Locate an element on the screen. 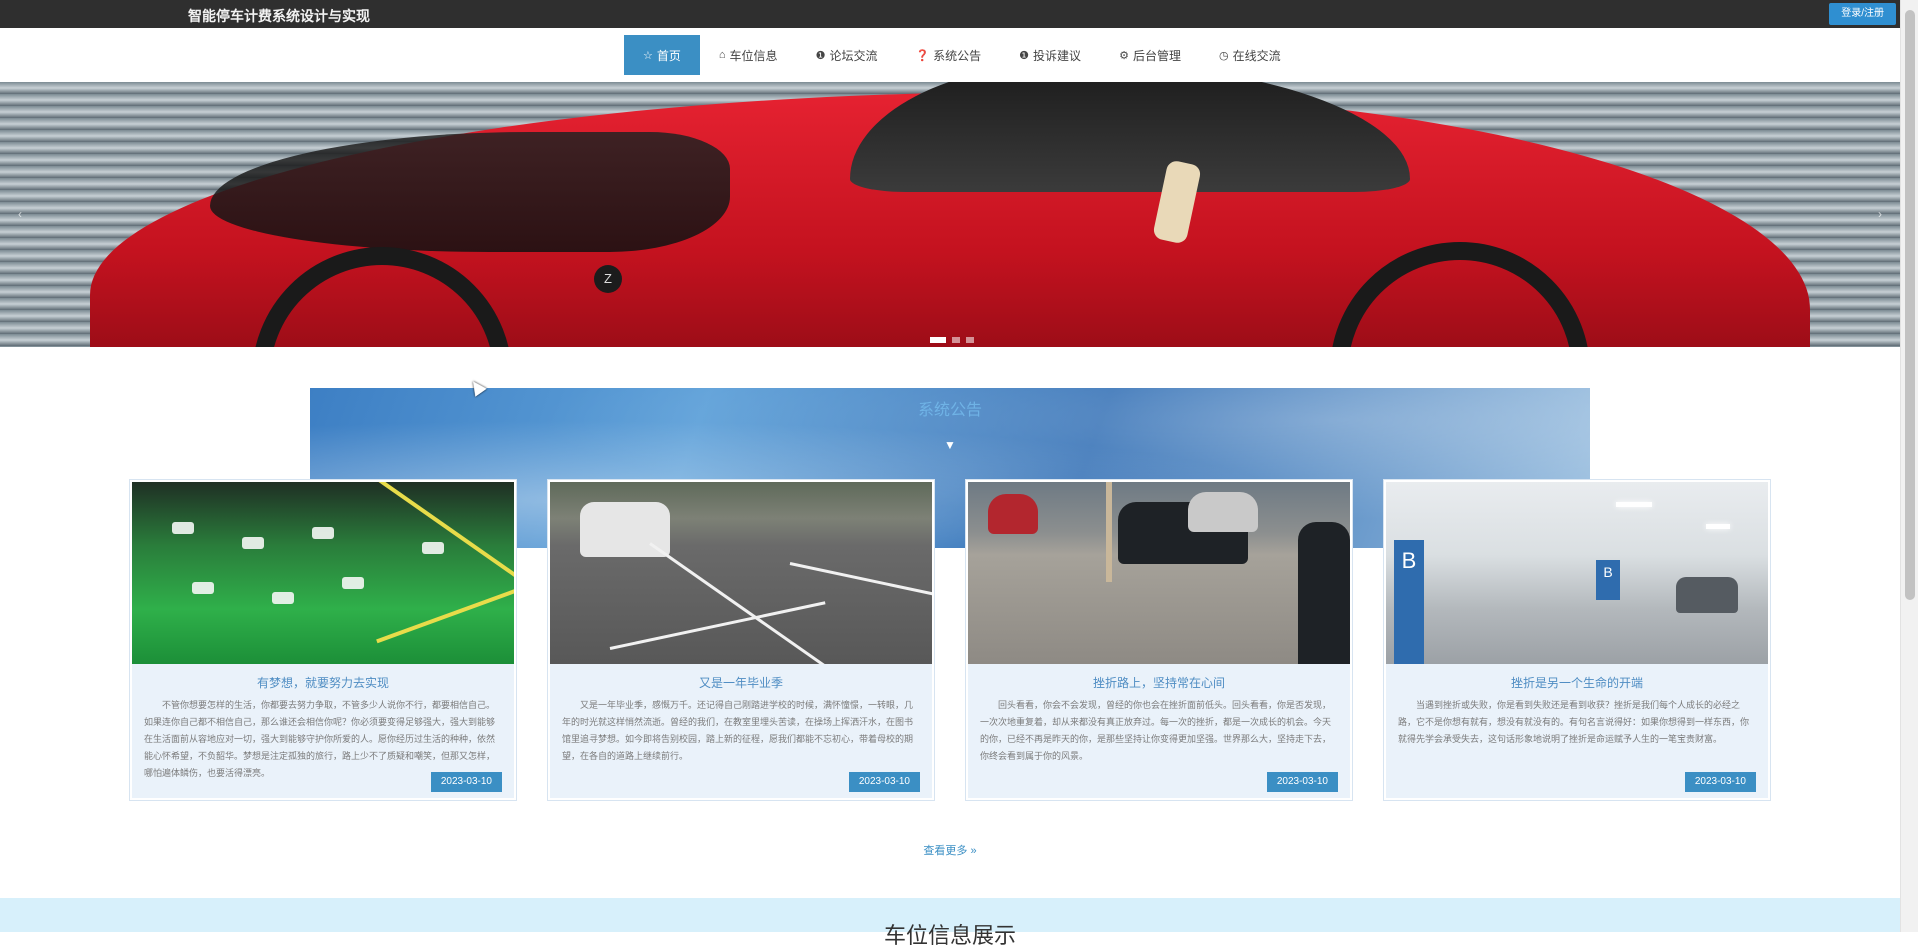 The height and width of the screenshot is (950, 1918). car-hood is located at coordinates (470, 192).